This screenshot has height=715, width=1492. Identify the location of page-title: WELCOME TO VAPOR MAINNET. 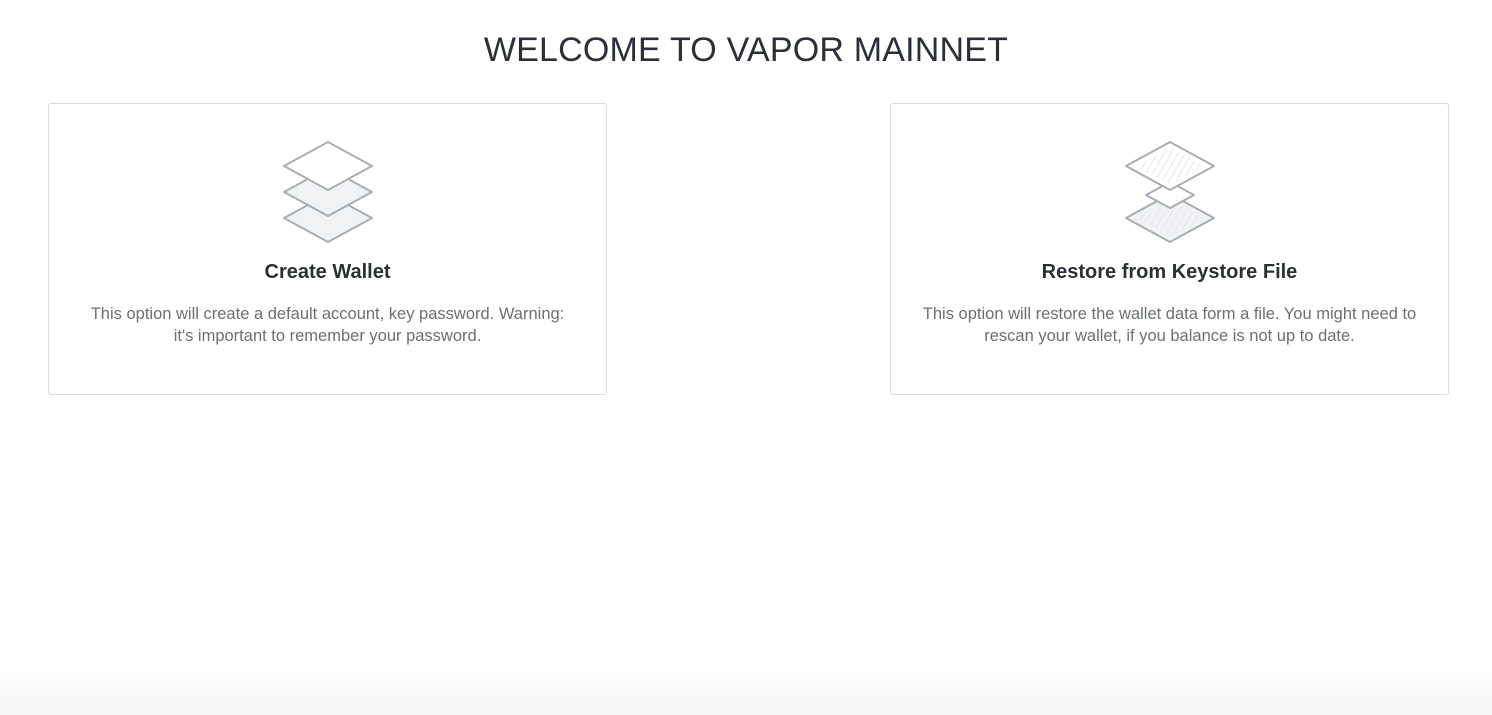
(746, 50).